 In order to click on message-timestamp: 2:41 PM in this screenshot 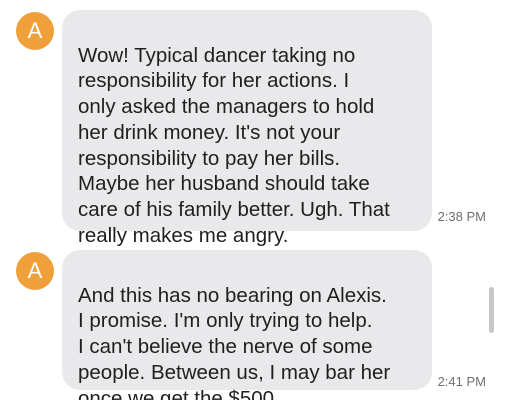, I will do `click(461, 381)`.